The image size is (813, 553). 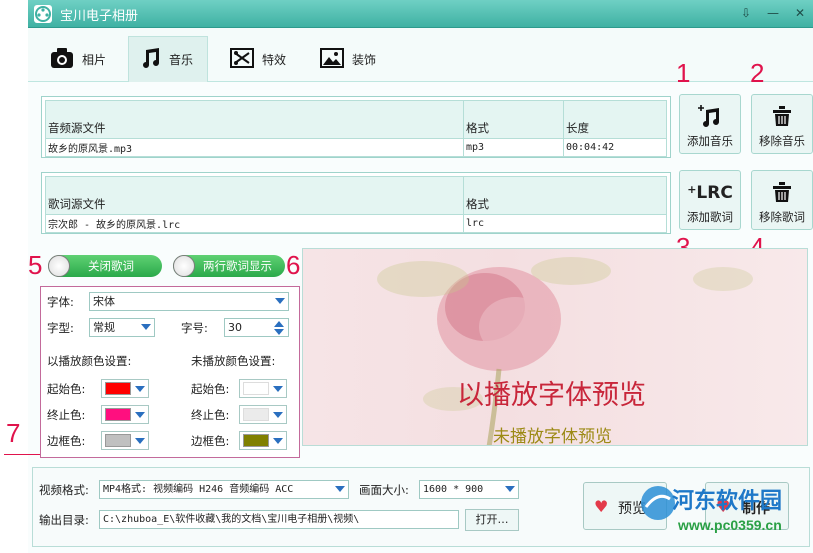 What do you see at coordinates (615, 119) in the screenshot?
I see `column-header: 长度` at bounding box center [615, 119].